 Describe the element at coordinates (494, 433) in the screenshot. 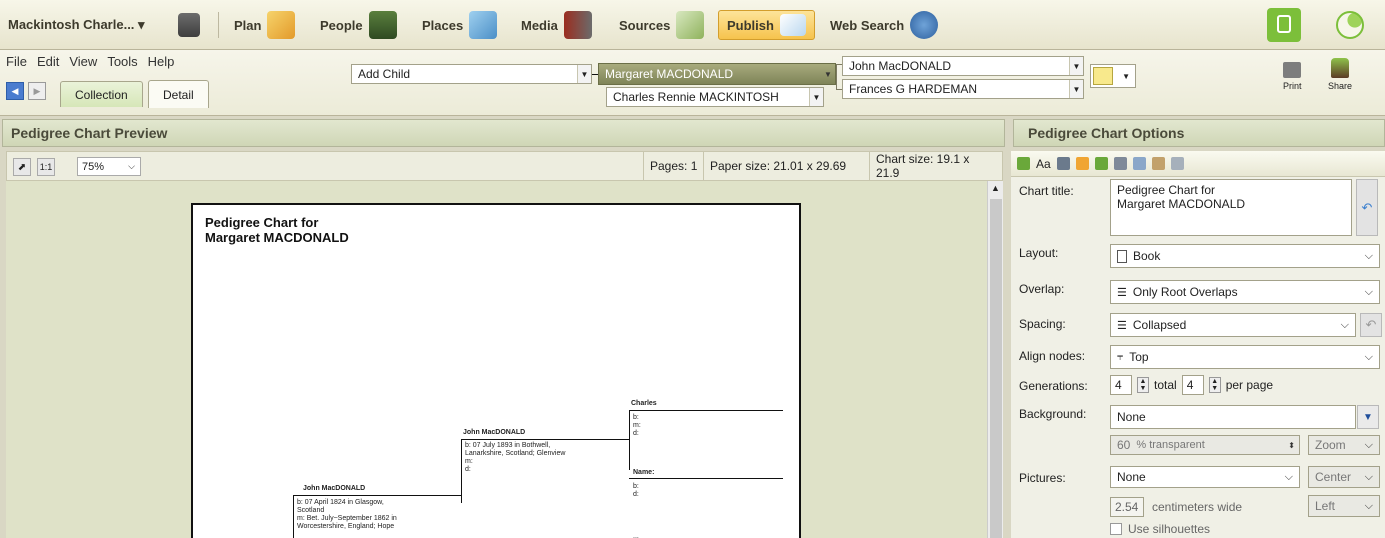

I see `person-box-john-1893: John MacDONALD` at that location.